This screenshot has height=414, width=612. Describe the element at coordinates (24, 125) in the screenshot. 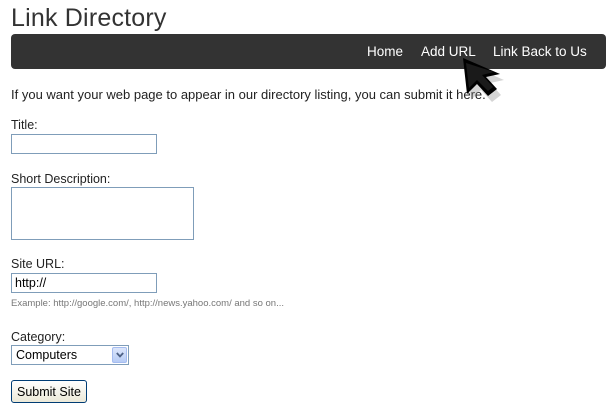

I see `title-label: Title:` at that location.